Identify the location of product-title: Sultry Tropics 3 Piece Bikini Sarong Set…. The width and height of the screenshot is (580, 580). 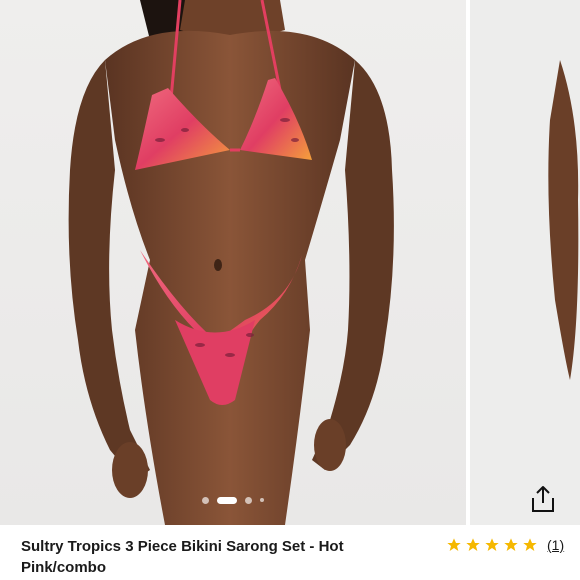
(182, 557).